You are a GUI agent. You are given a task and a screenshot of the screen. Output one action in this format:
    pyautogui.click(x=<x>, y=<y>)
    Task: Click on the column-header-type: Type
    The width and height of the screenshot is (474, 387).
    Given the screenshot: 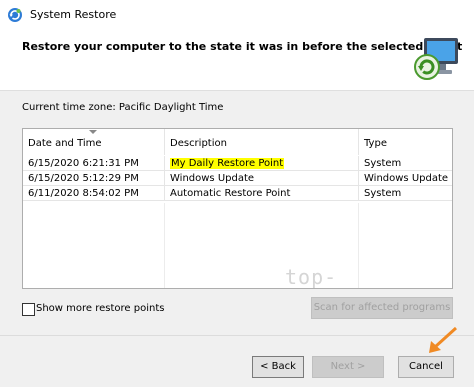 What is the action you would take?
    pyautogui.click(x=405, y=142)
    